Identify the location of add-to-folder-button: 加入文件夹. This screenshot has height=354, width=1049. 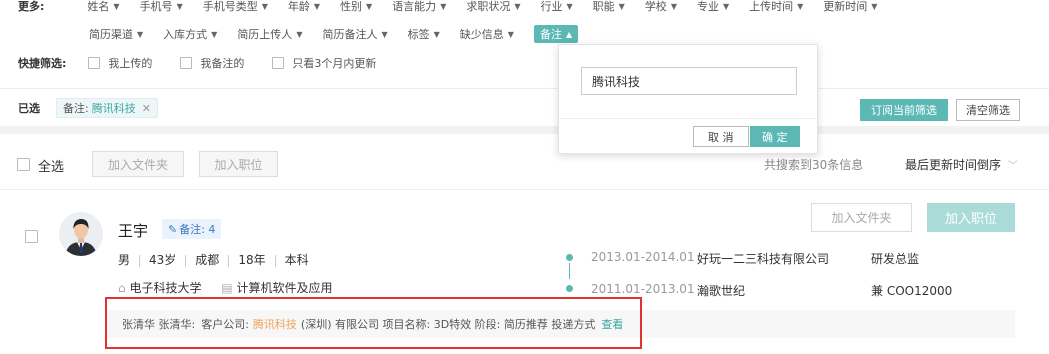
(138, 164).